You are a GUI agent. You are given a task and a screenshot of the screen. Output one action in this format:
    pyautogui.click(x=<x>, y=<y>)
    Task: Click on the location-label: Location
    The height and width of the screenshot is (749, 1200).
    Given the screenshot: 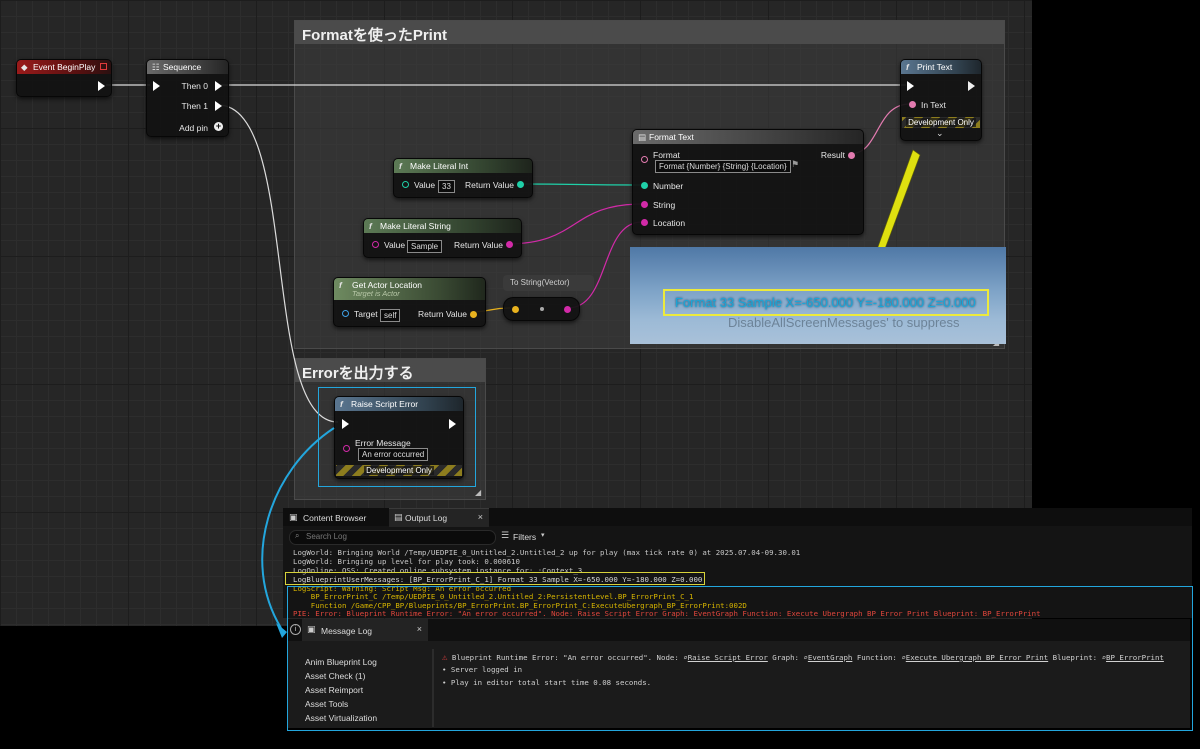 What is the action you would take?
    pyautogui.click(x=669, y=223)
    